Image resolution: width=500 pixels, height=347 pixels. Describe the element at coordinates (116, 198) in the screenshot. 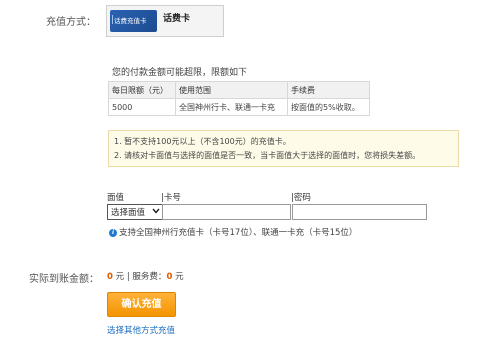

I see `face-value-label: 面值` at that location.